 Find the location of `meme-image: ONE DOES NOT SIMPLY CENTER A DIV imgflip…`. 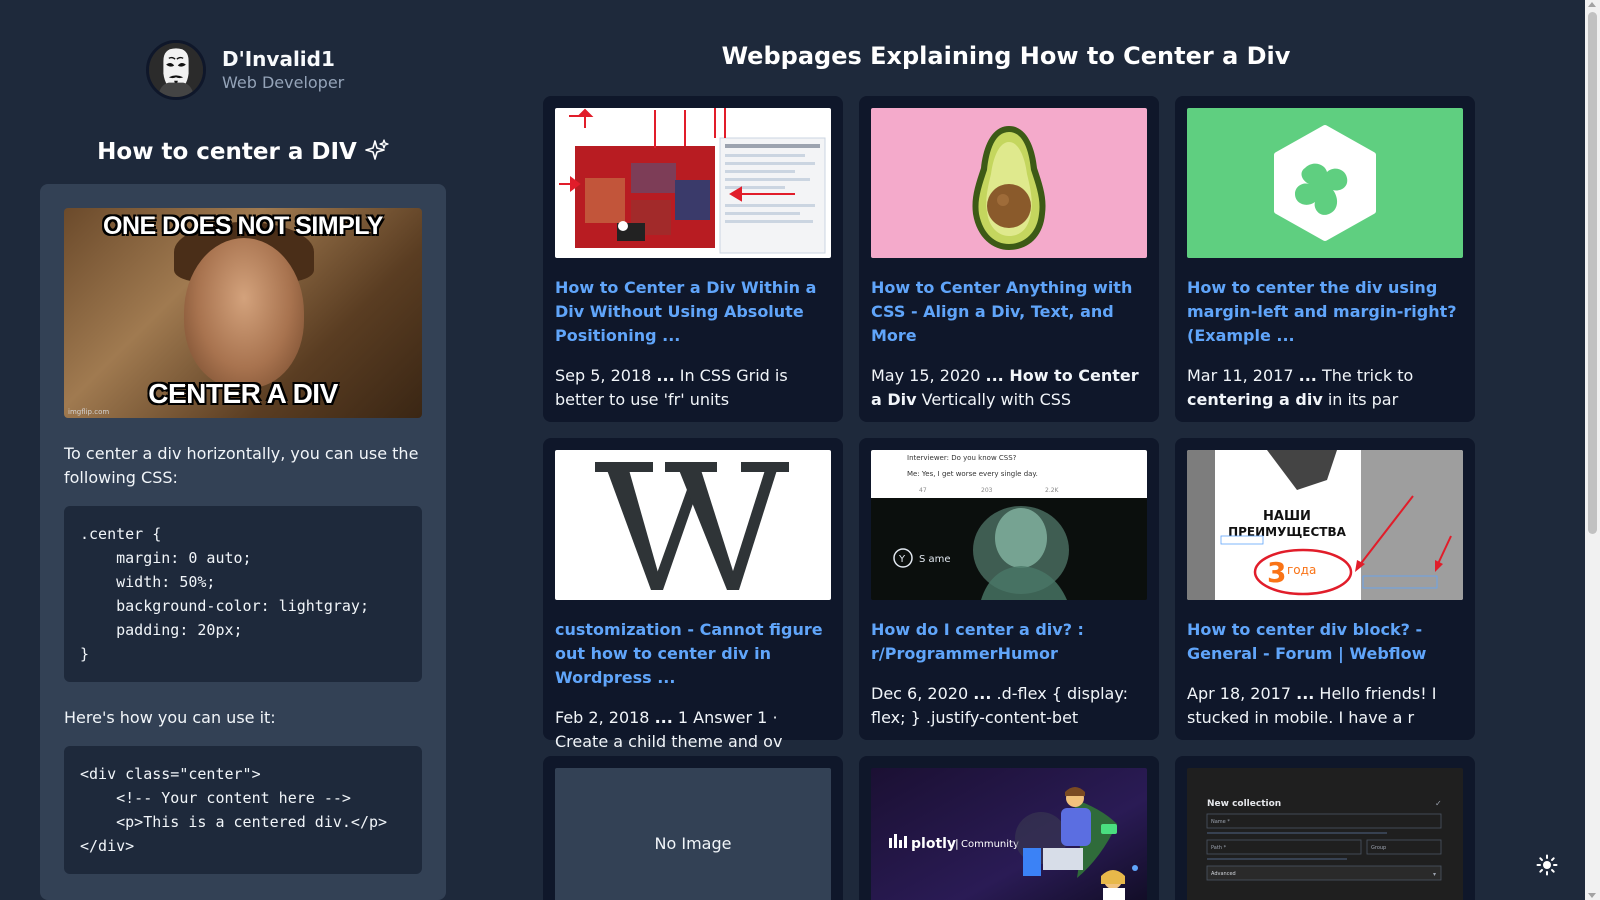

meme-image: ONE DOES NOT SIMPLY CENTER A DIV imgflip… is located at coordinates (243, 313).